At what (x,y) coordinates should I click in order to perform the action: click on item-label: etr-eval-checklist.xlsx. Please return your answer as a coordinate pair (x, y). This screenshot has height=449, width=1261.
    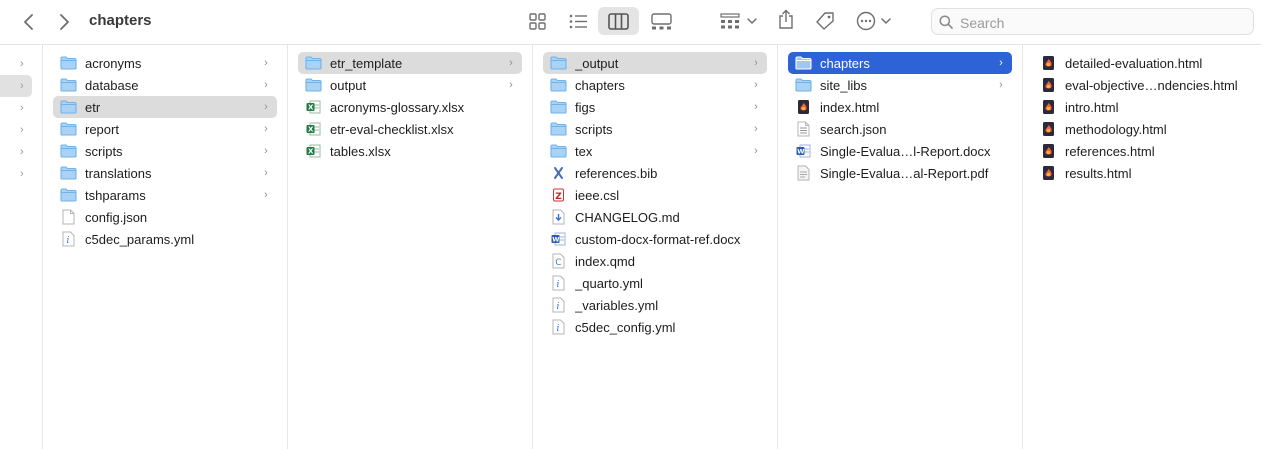
    Looking at the image, I should click on (392, 129).